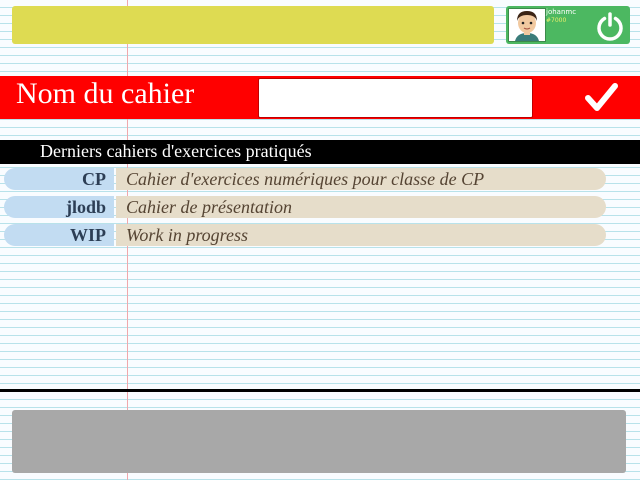  Describe the element at coordinates (561, 12) in the screenshot. I see `user-name: johanmc` at that location.